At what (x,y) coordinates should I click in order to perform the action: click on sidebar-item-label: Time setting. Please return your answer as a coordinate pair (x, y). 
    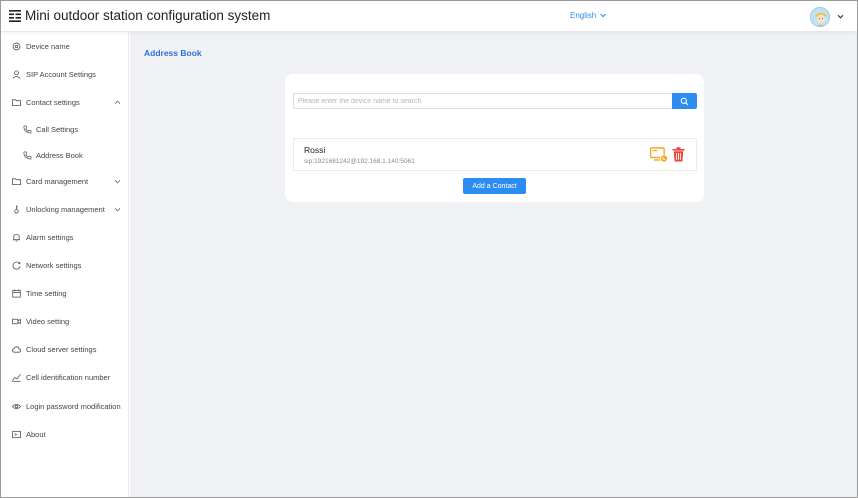
    Looking at the image, I should click on (46, 293).